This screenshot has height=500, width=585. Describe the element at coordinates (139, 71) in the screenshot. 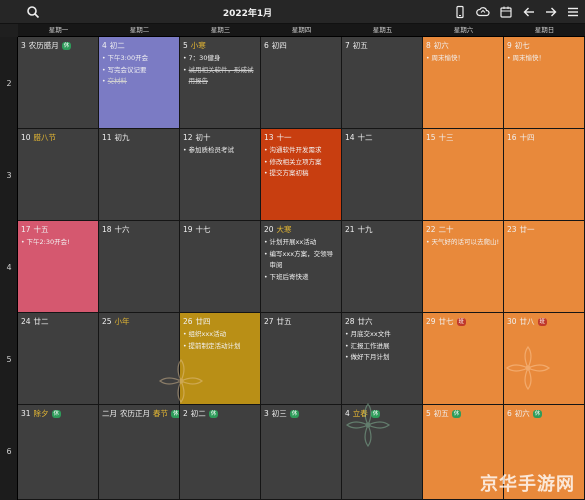

I see `event-item: • 写完会议记要` at that location.